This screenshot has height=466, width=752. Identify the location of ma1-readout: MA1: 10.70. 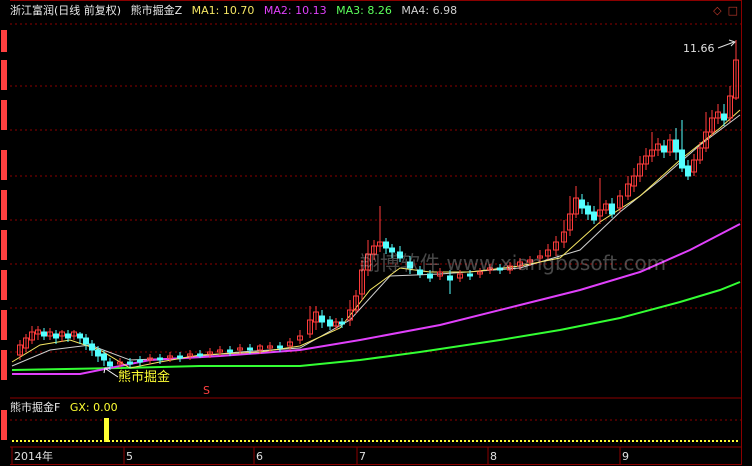
(223, 10).